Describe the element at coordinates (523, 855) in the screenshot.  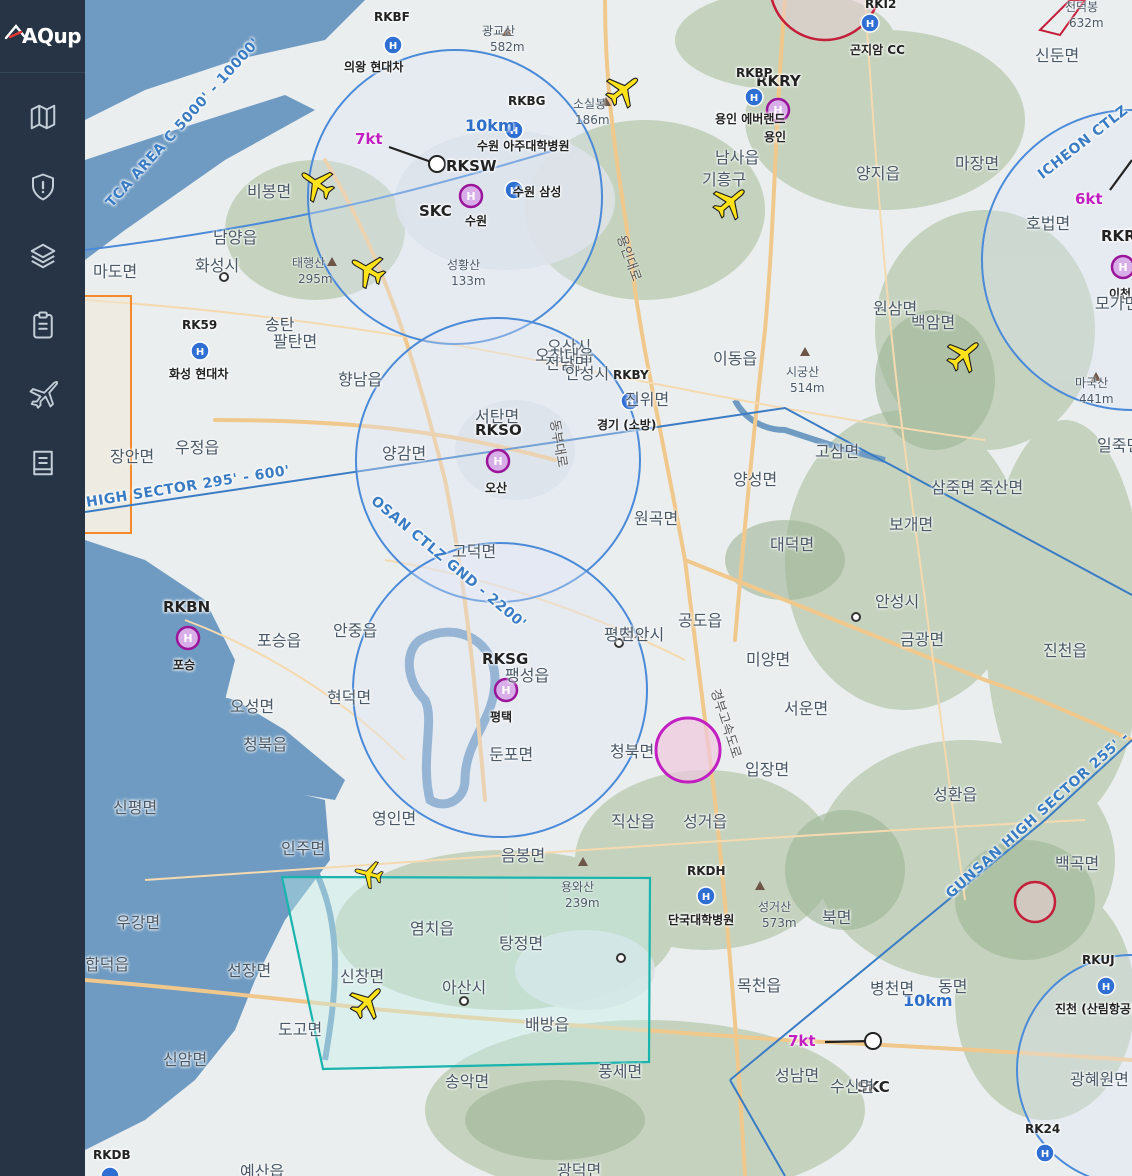
I see `town-label: 음봉면` at that location.